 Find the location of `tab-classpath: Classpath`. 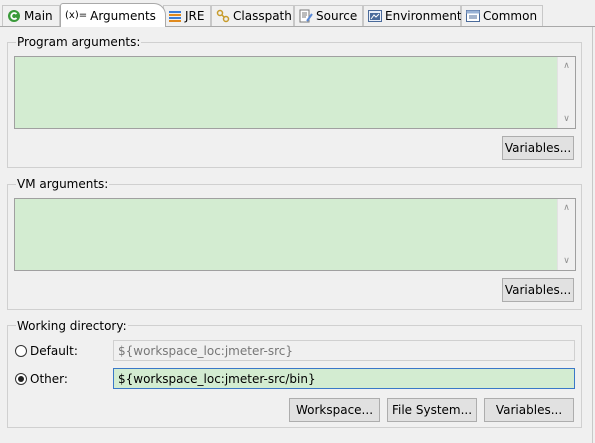

tab-classpath: Classpath is located at coordinates (252, 15).